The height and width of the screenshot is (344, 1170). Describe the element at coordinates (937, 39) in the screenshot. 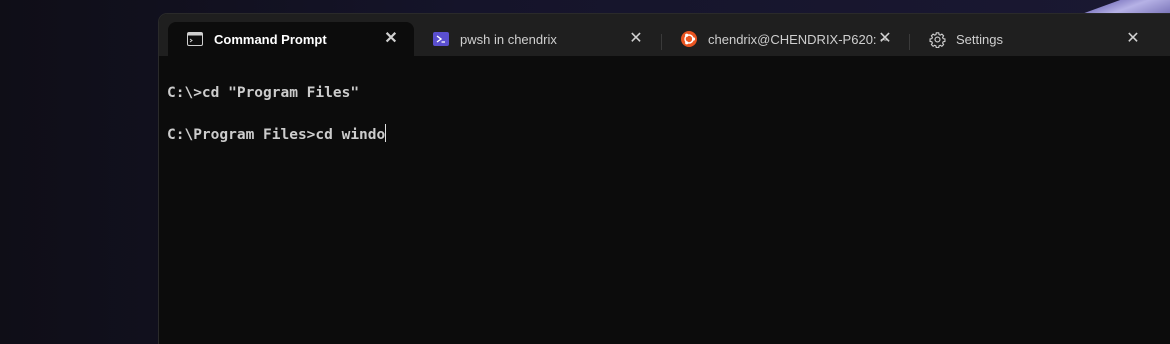

I see `gear-icon` at that location.